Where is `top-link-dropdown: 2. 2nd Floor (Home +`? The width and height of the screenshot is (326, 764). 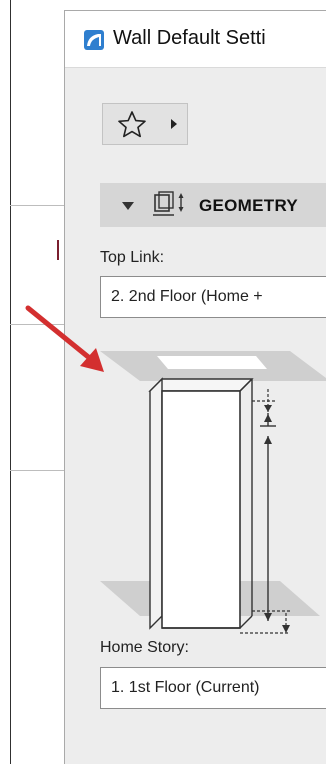
top-link-dropdown: 2. 2nd Floor (Home + is located at coordinates (213, 297).